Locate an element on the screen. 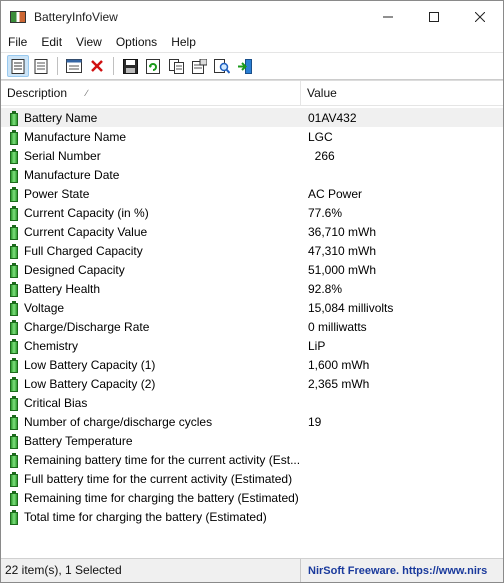 The image size is (504, 583). html-report-button is located at coordinates (199, 66).